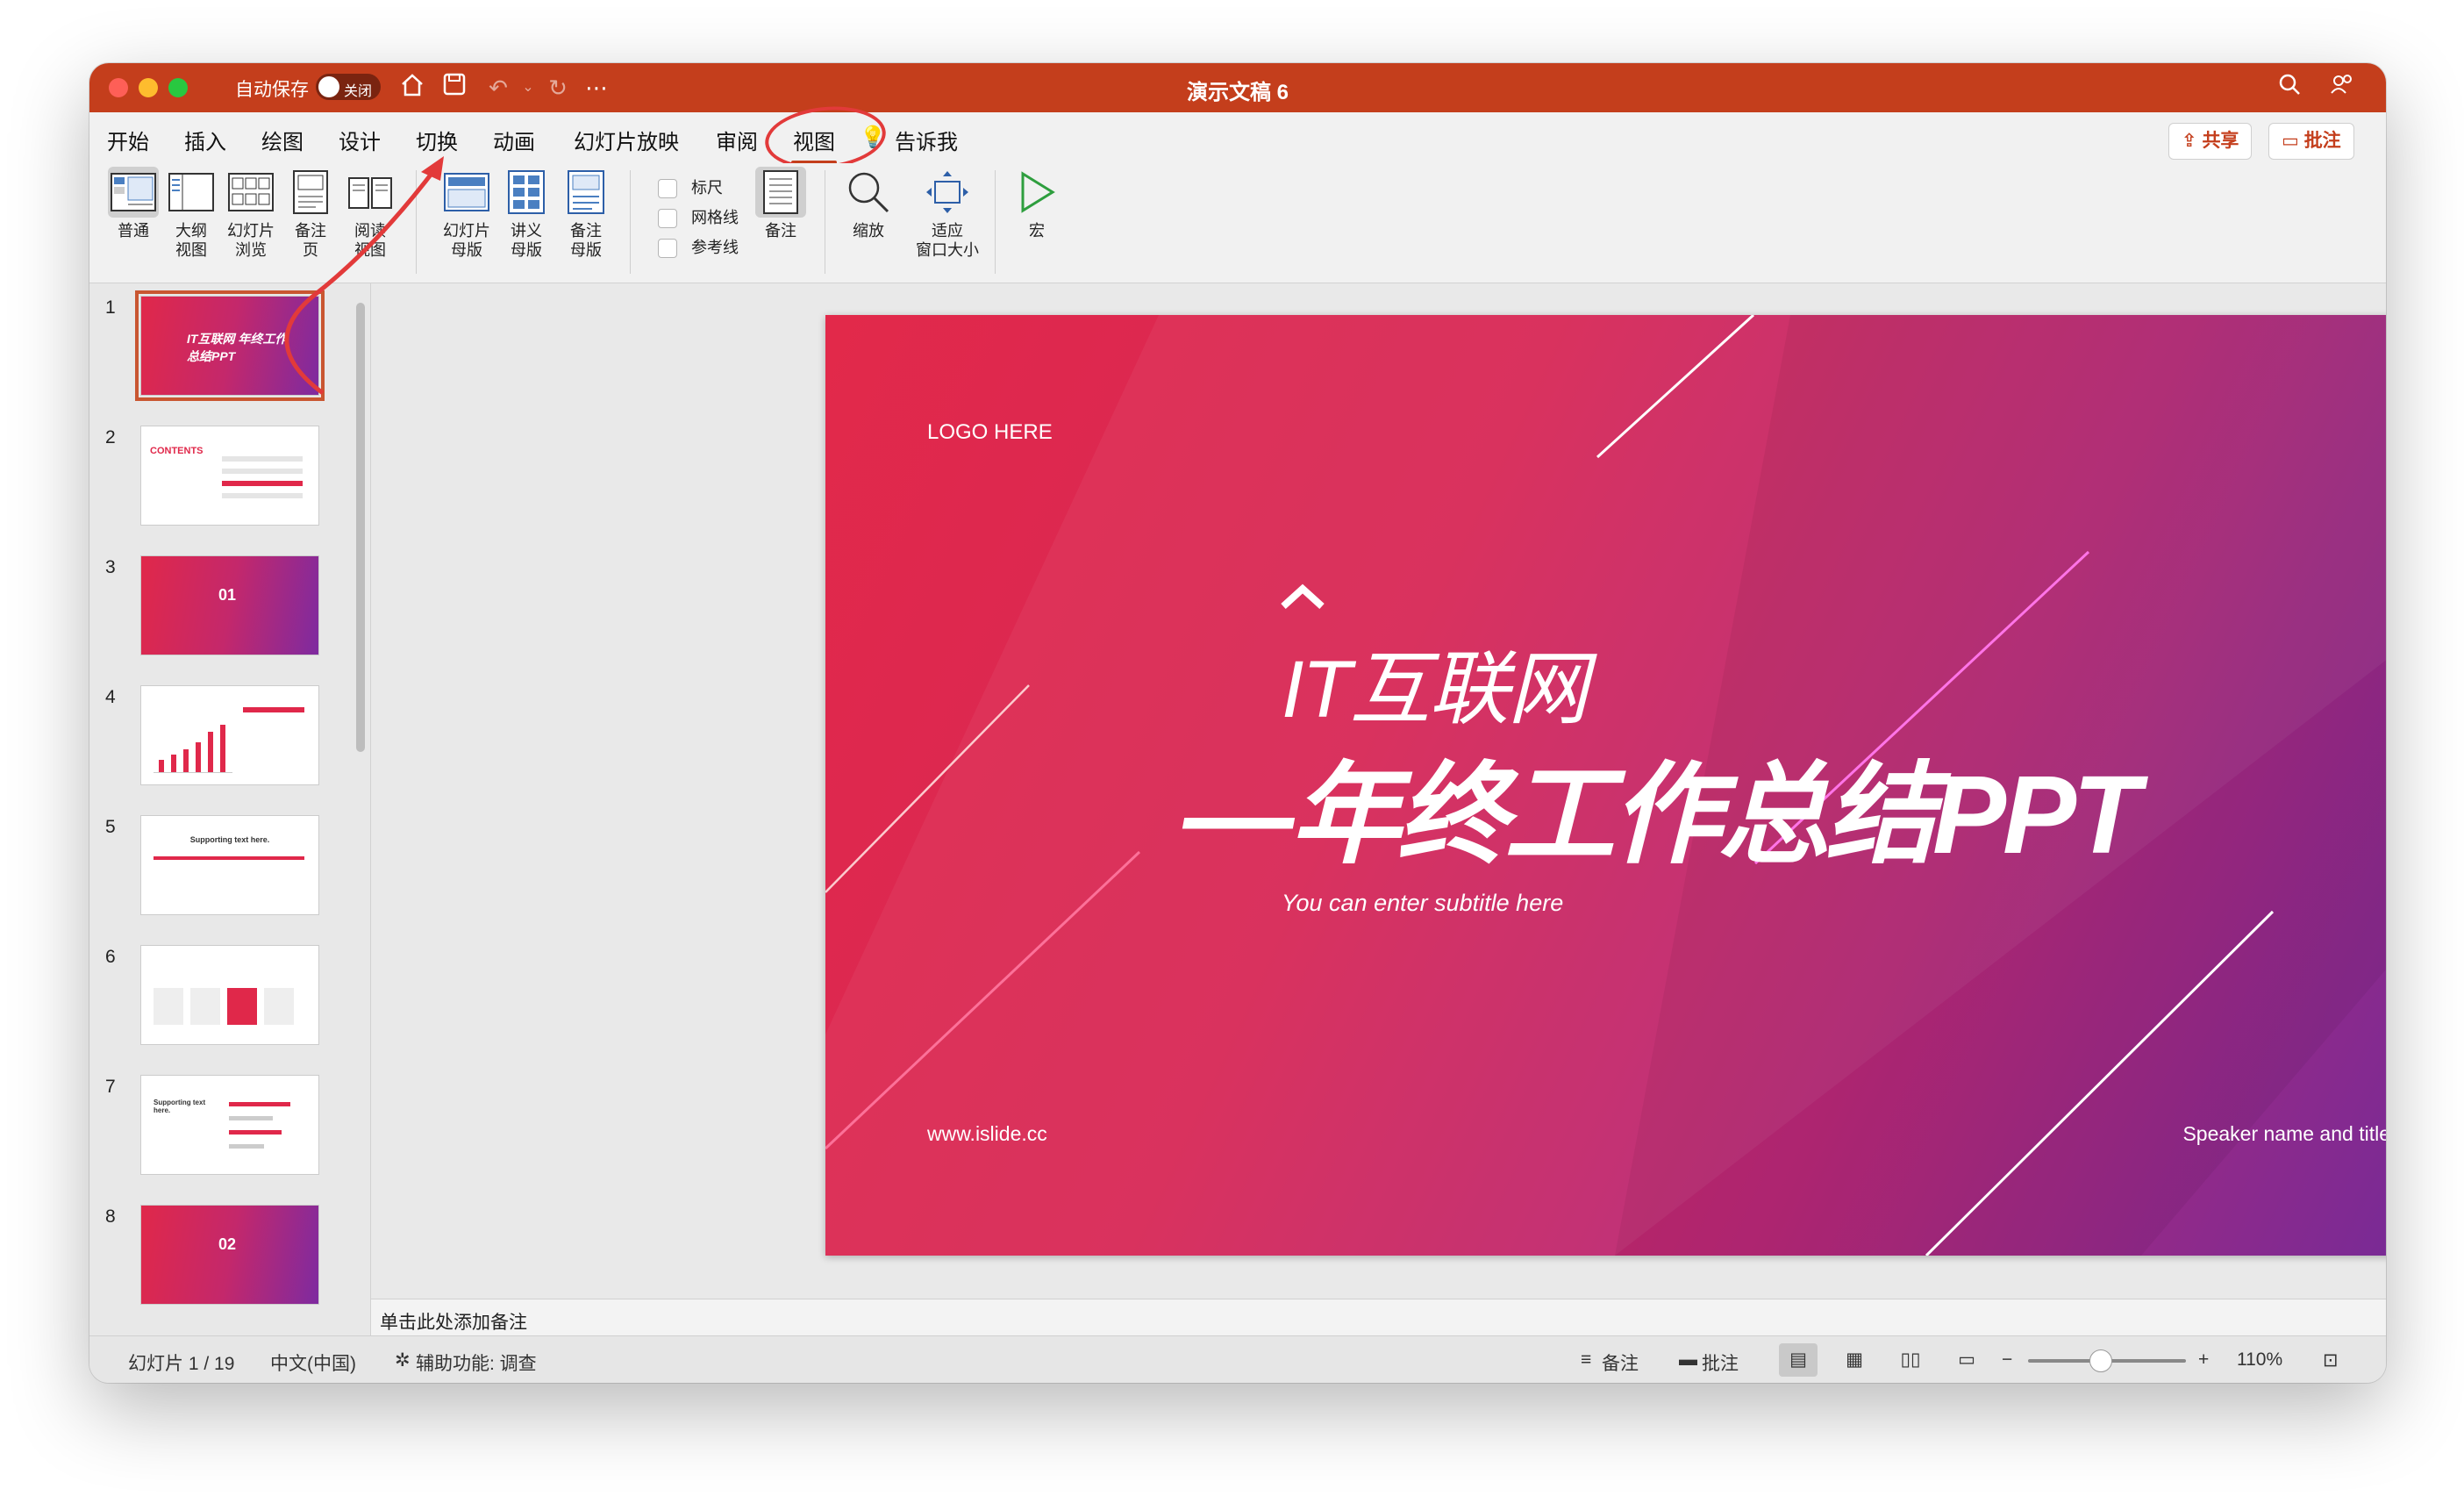 This screenshot has width=2464, height=1496. Describe the element at coordinates (2284, 1133) in the screenshot. I see `slide-speaker: Speaker name and title` at that location.